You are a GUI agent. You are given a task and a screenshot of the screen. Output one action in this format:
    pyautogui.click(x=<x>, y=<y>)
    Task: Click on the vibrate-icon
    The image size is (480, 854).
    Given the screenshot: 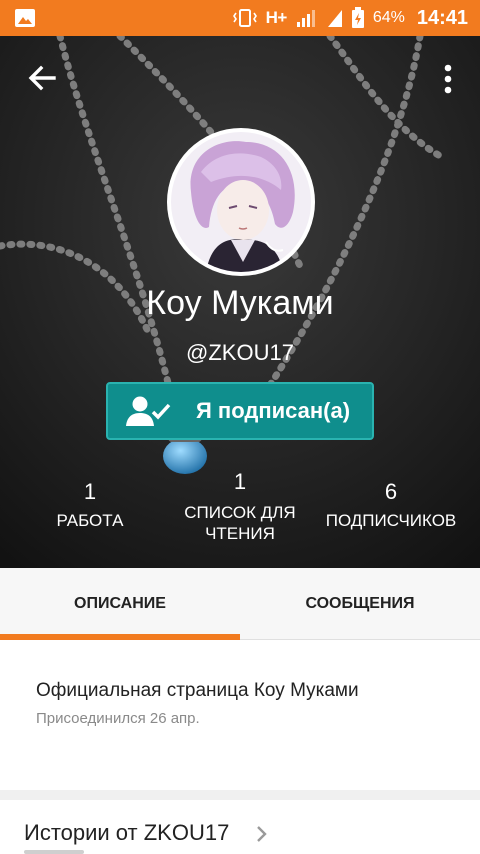 What is the action you would take?
    pyautogui.click(x=244, y=18)
    